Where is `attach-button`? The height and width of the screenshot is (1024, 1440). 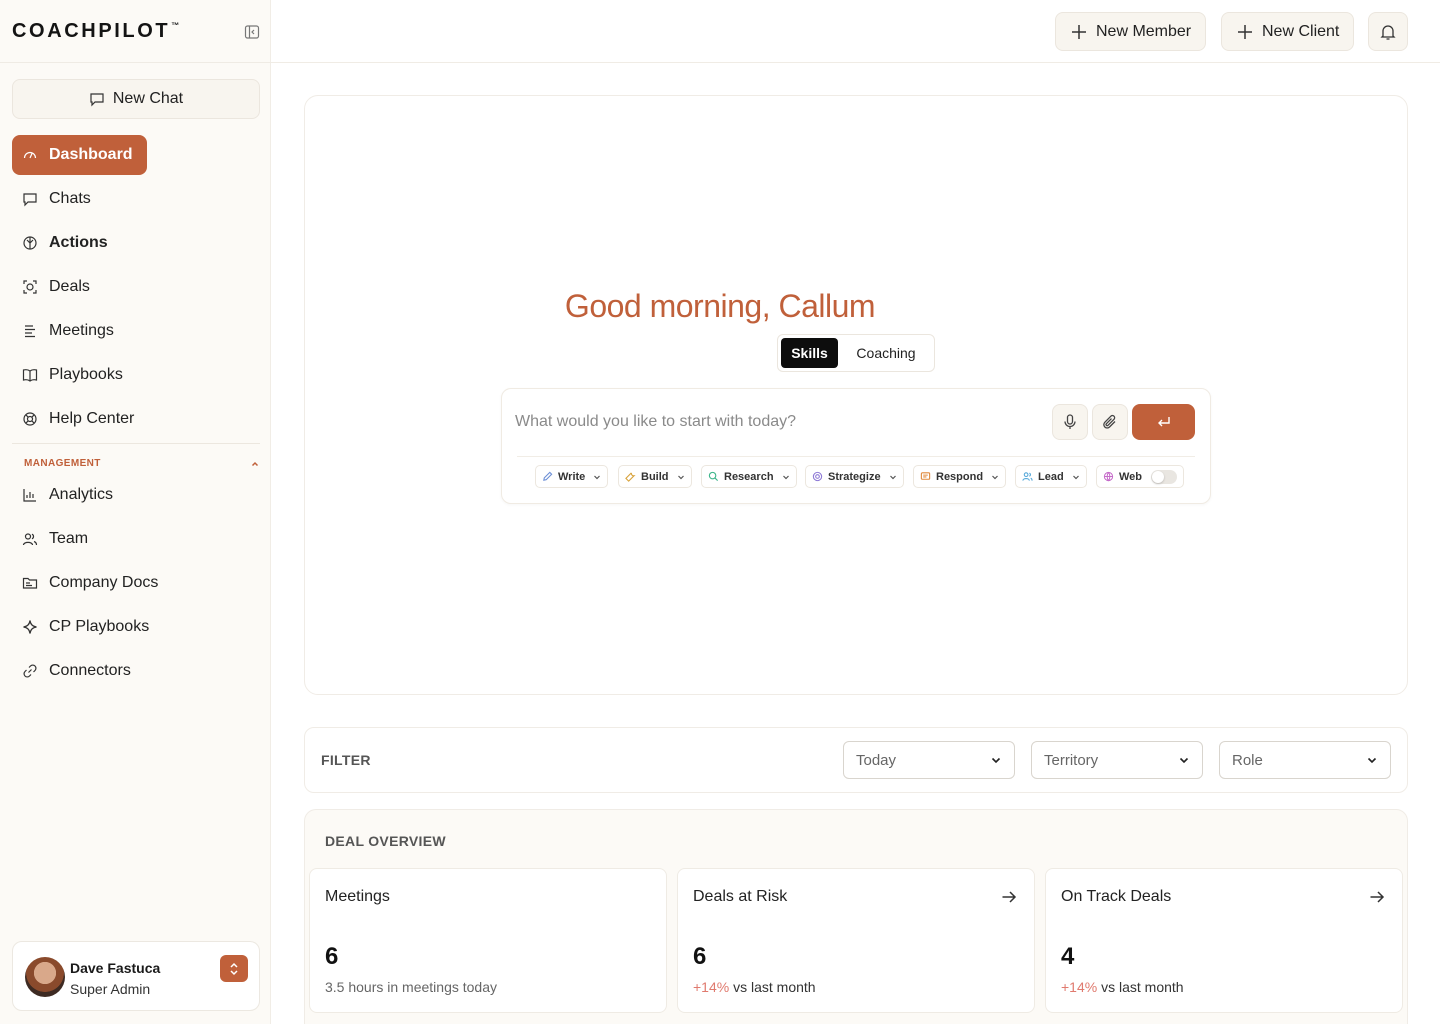
attach-button is located at coordinates (1110, 422).